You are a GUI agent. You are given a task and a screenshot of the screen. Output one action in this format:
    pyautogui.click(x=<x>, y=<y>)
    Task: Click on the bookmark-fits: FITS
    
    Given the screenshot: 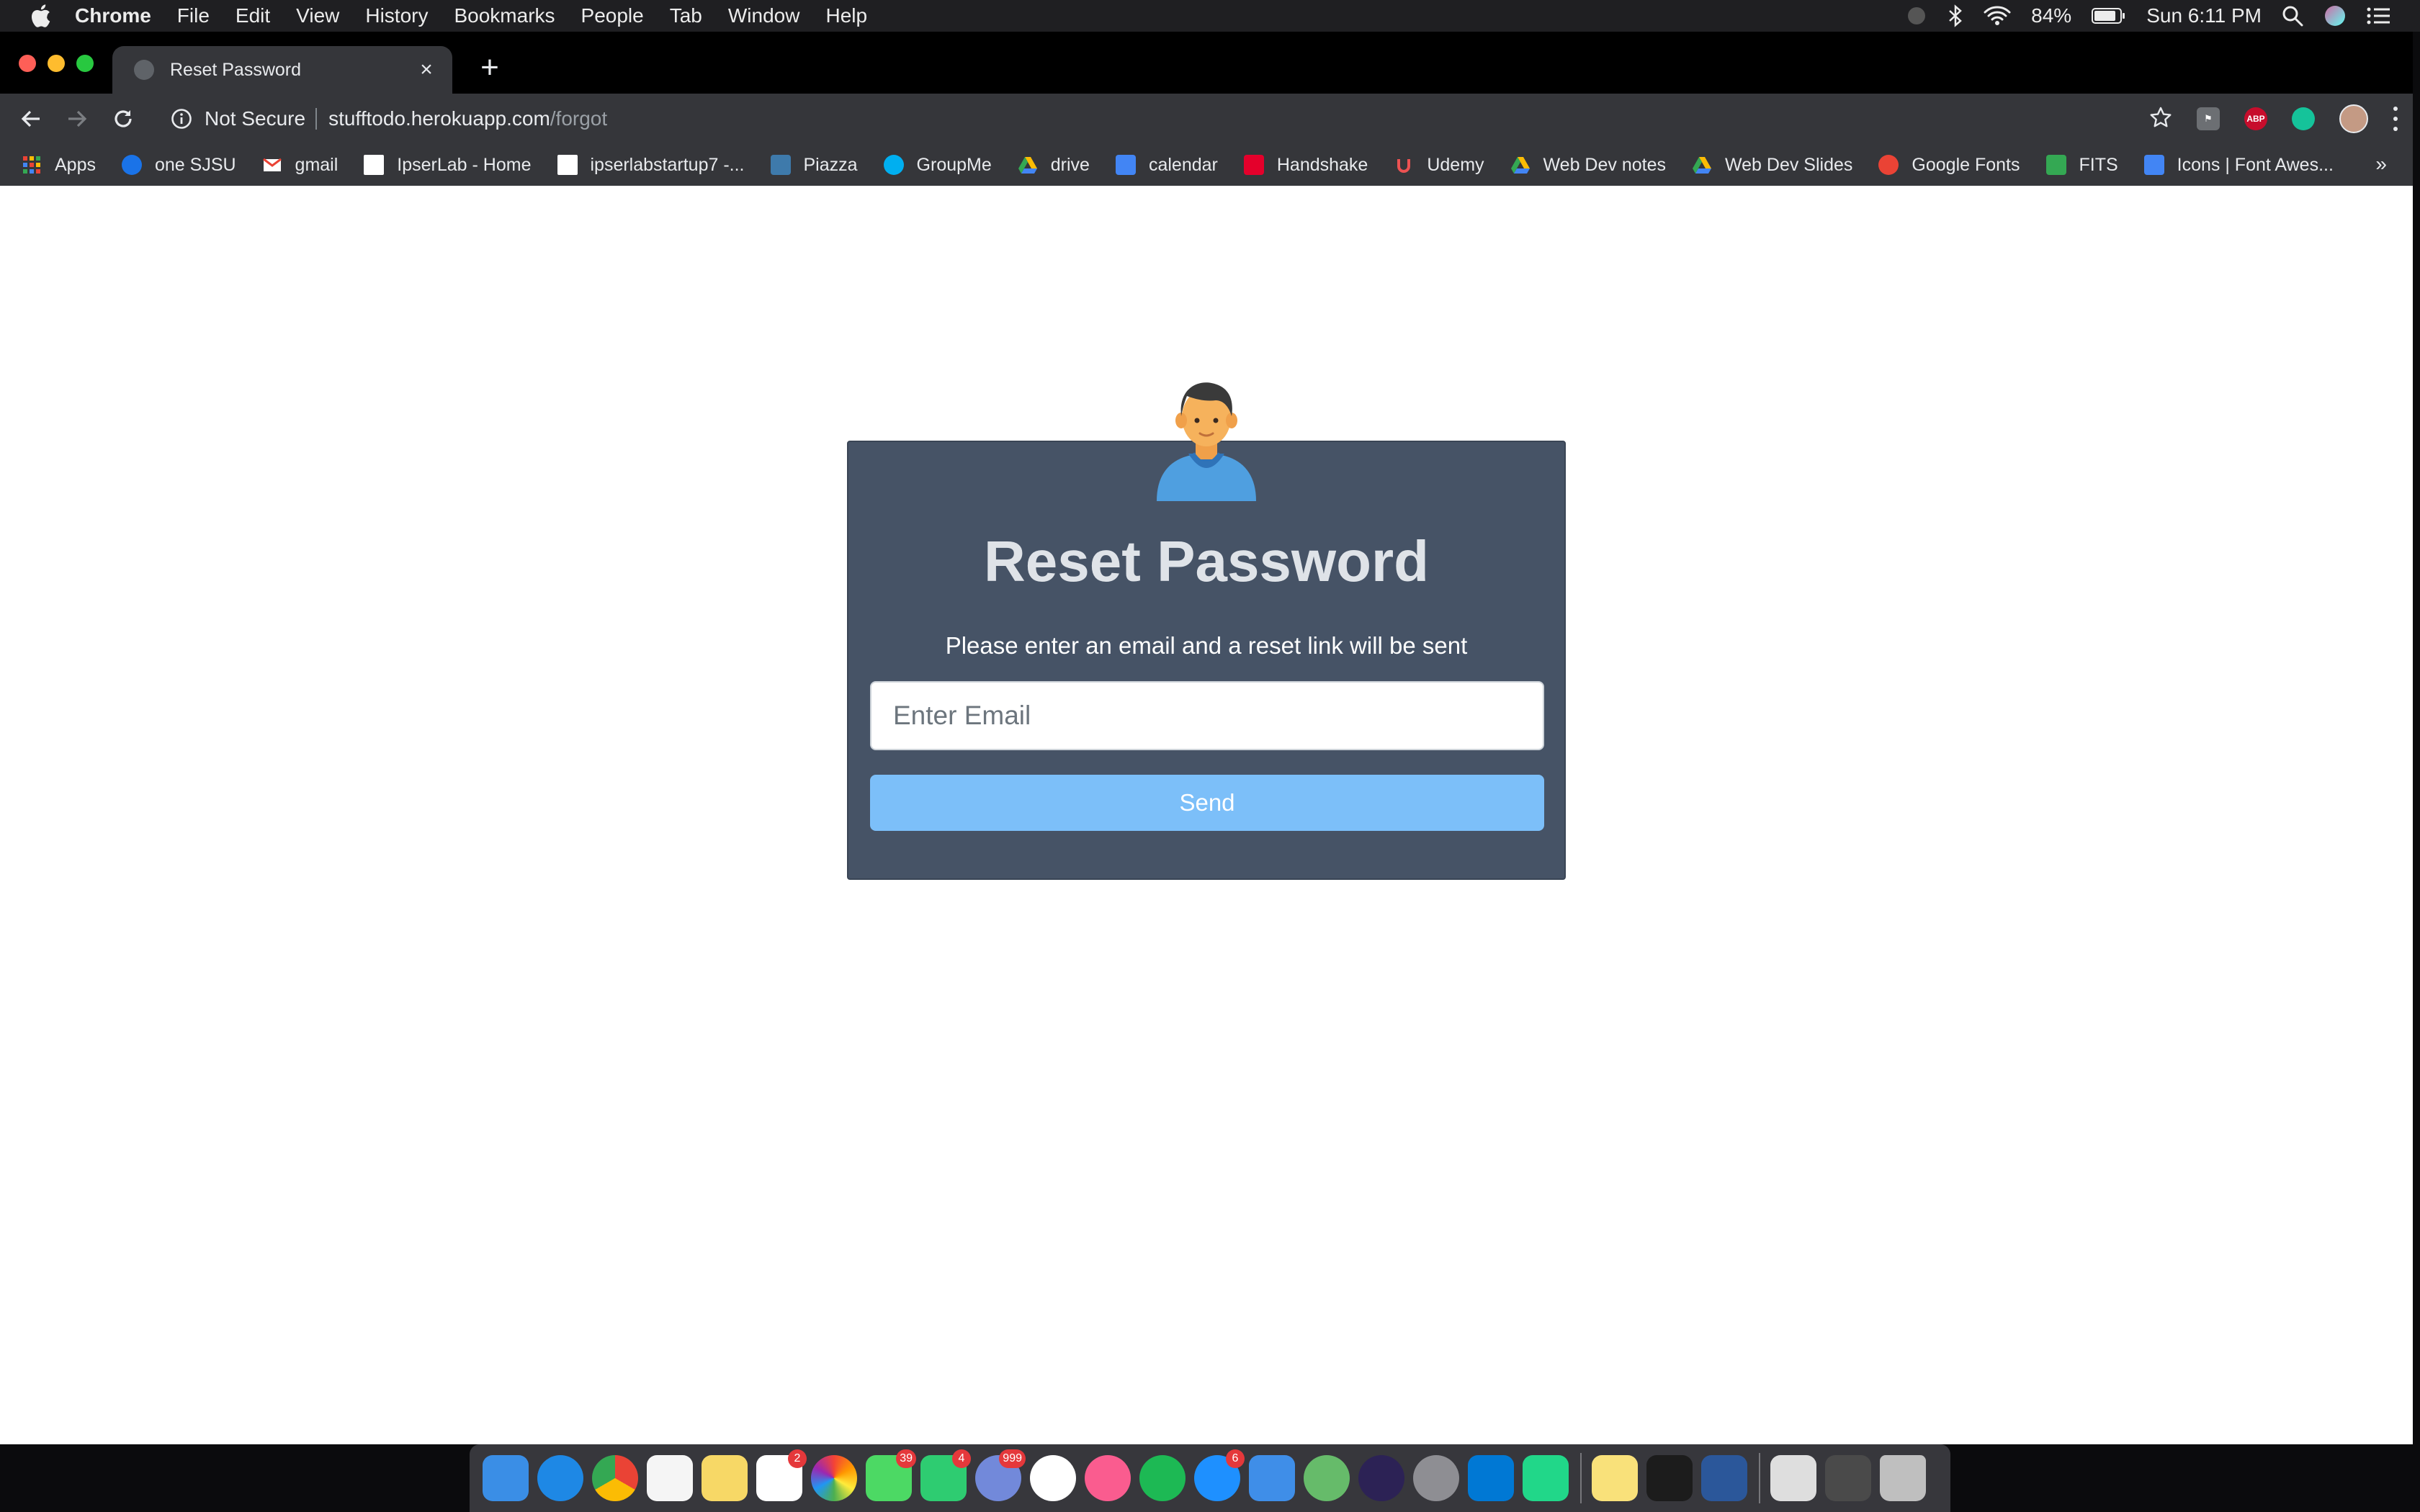 What is the action you would take?
    pyautogui.click(x=2081, y=165)
    